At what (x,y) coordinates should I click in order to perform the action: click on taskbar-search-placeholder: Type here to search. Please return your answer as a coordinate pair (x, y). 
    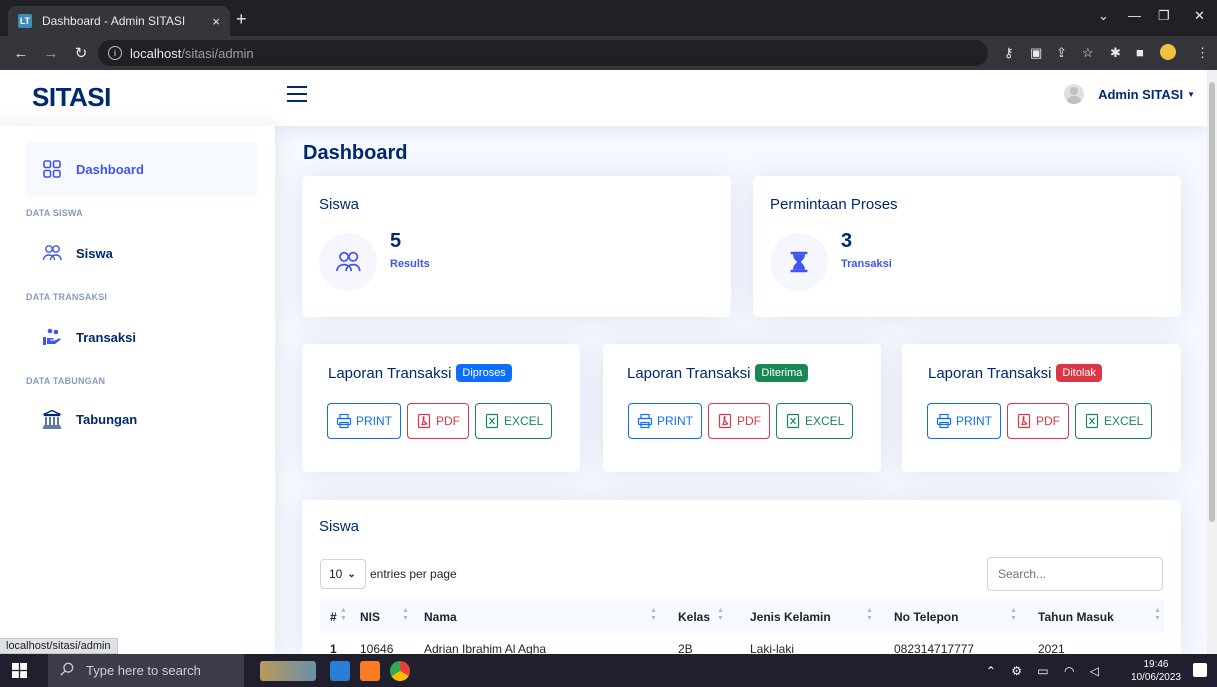
    Looking at the image, I should click on (143, 670).